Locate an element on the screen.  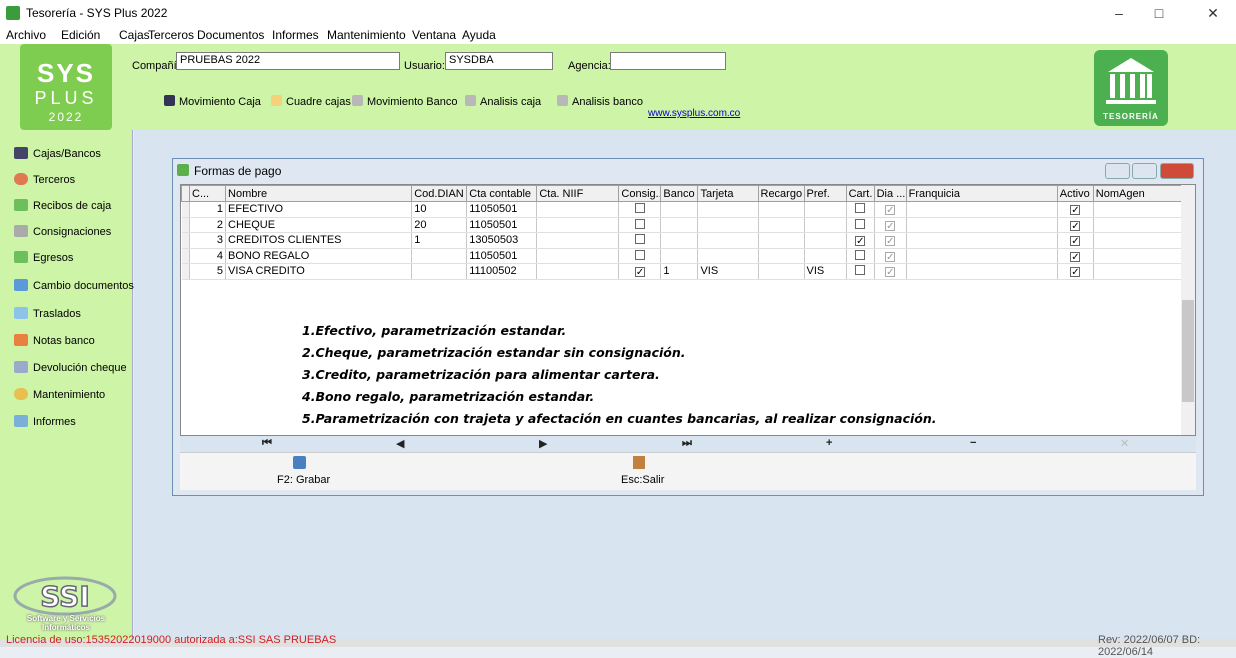
column-header: Franquicia is located at coordinates (981, 193).